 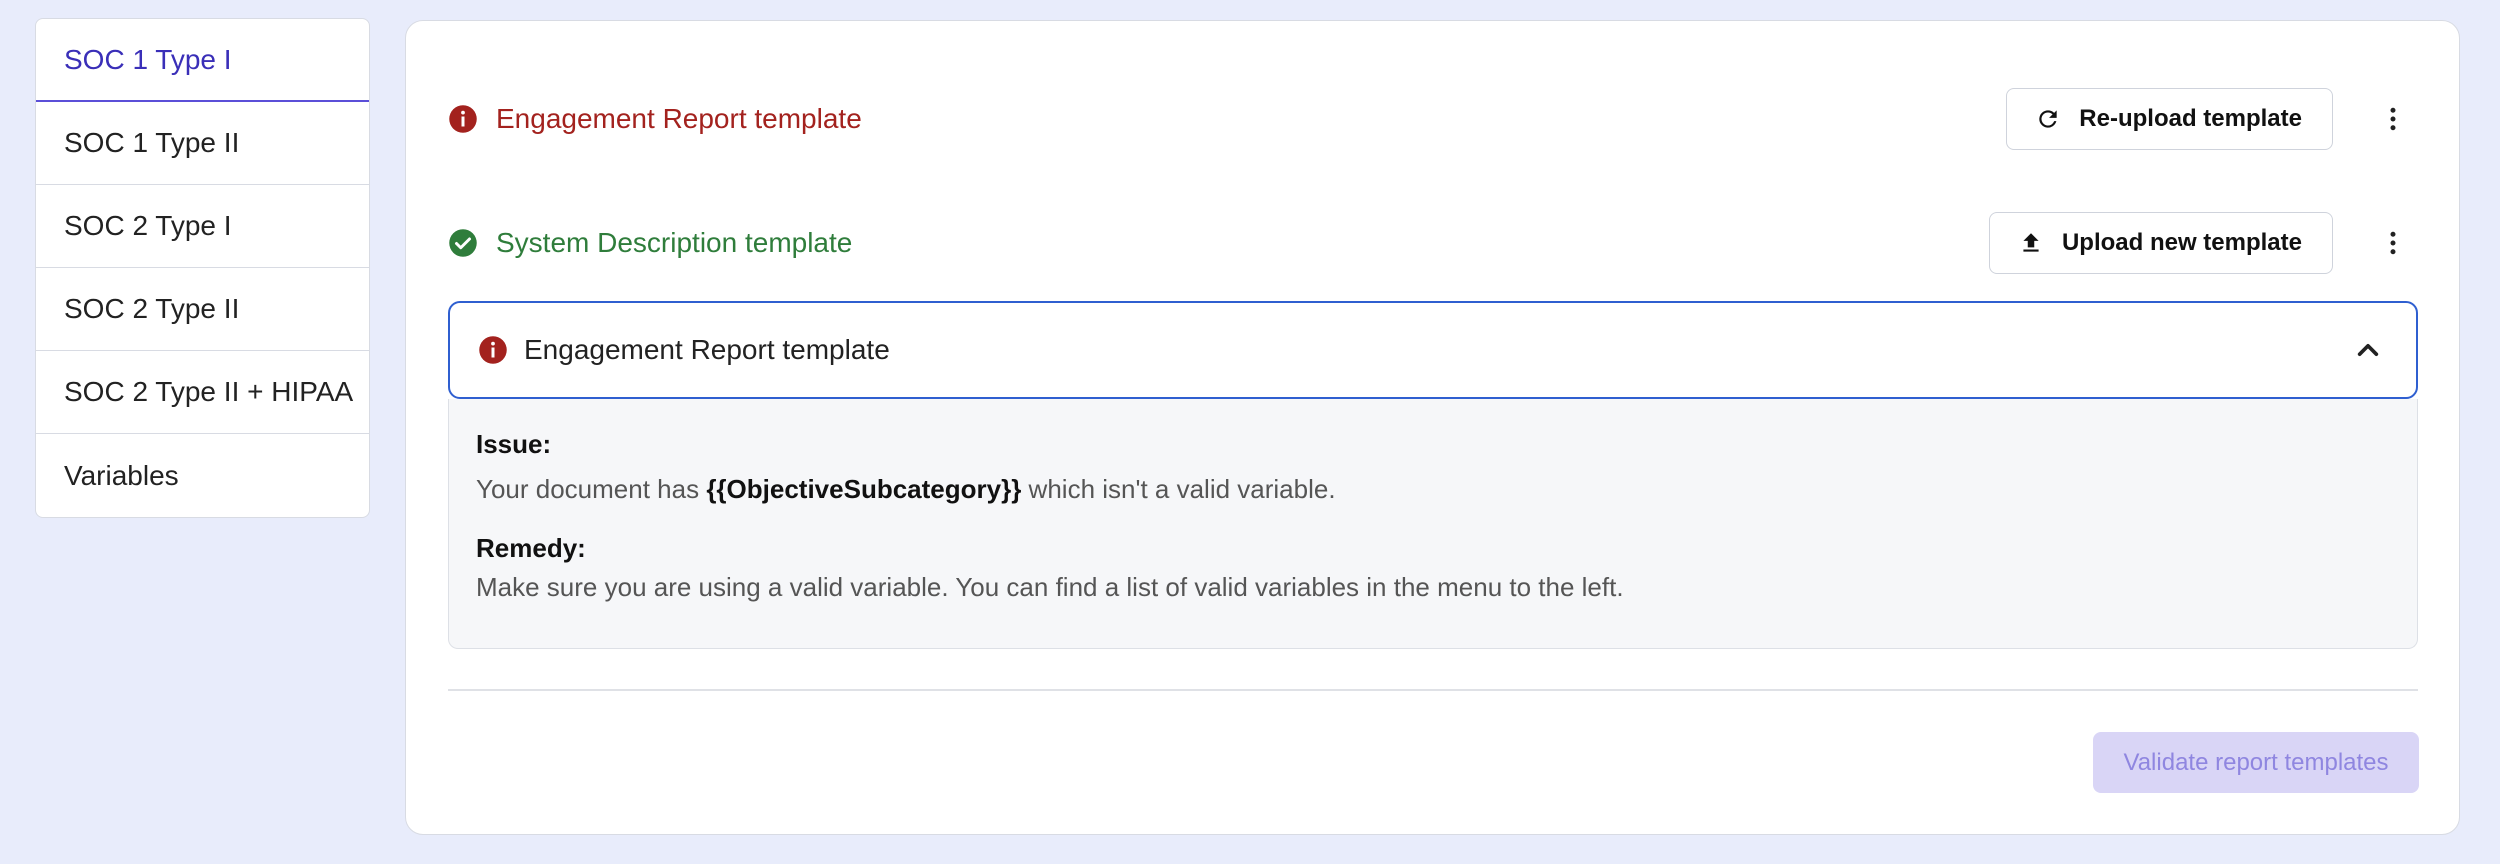 I want to click on sidebar-item-soc1-type1: SOC 1 Type I, so click(x=202, y=60).